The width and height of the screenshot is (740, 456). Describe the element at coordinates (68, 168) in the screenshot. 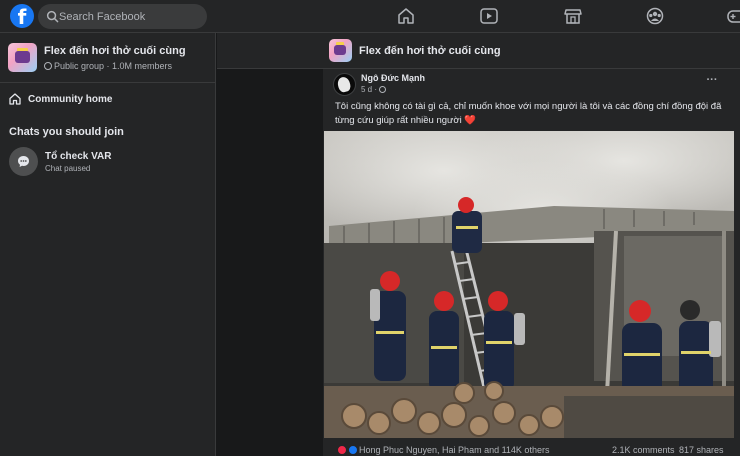

I see `chat-status: Chat paused` at that location.